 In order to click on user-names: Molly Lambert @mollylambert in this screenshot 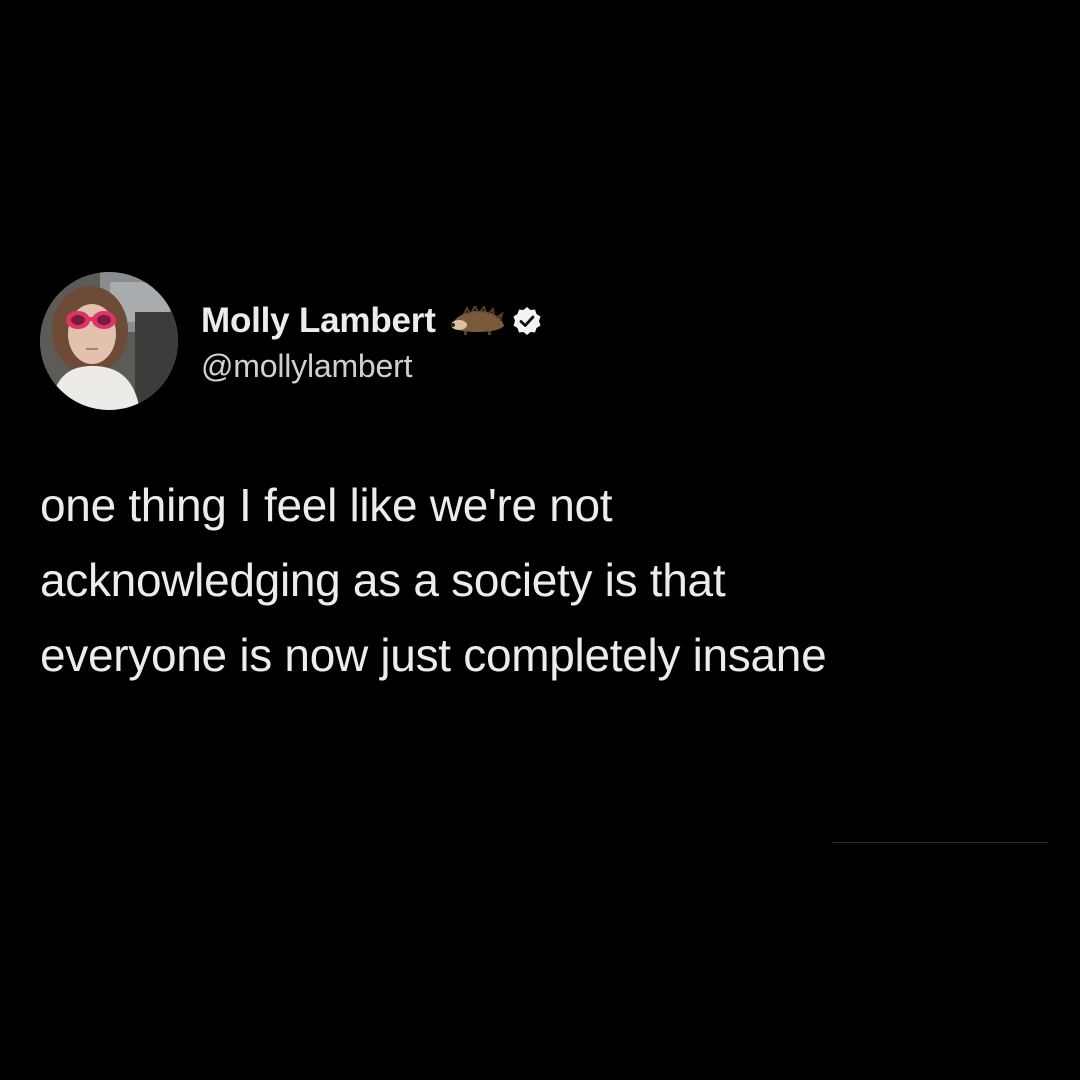, I will do `click(371, 341)`.